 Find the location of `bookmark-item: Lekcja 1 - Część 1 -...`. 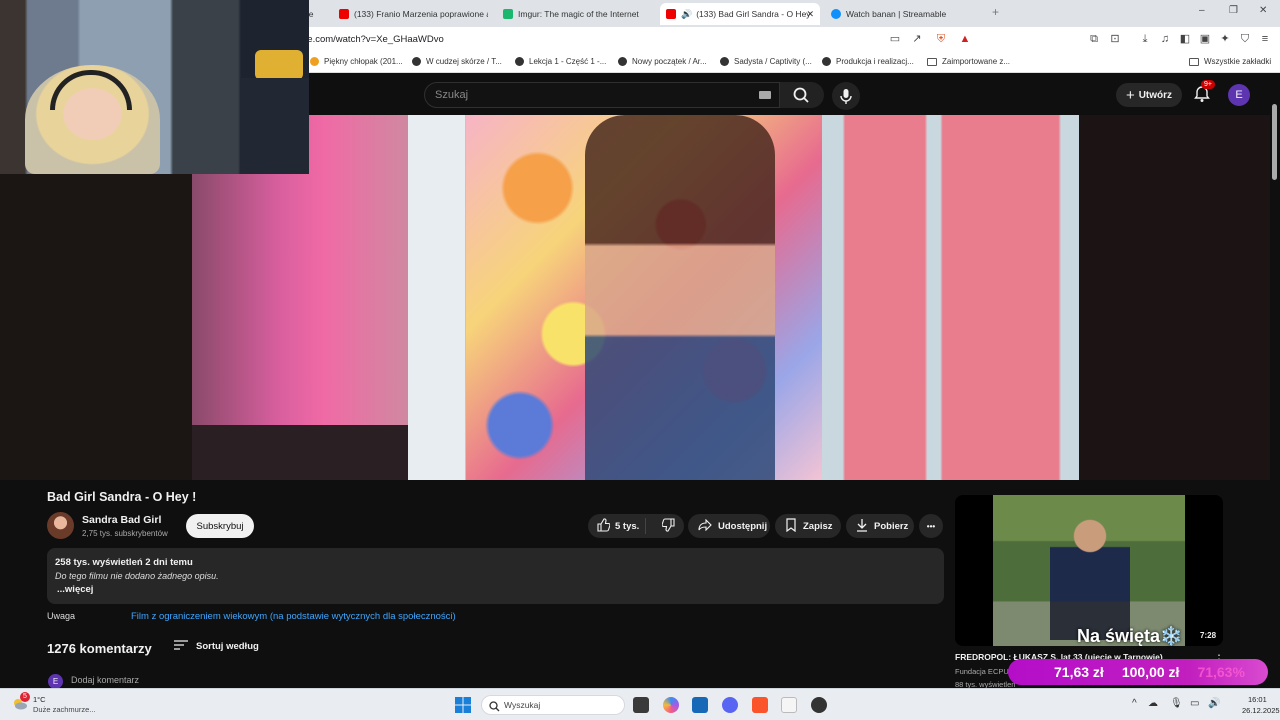

bookmark-item: Lekcja 1 - Część 1 -... is located at coordinates (560, 61).